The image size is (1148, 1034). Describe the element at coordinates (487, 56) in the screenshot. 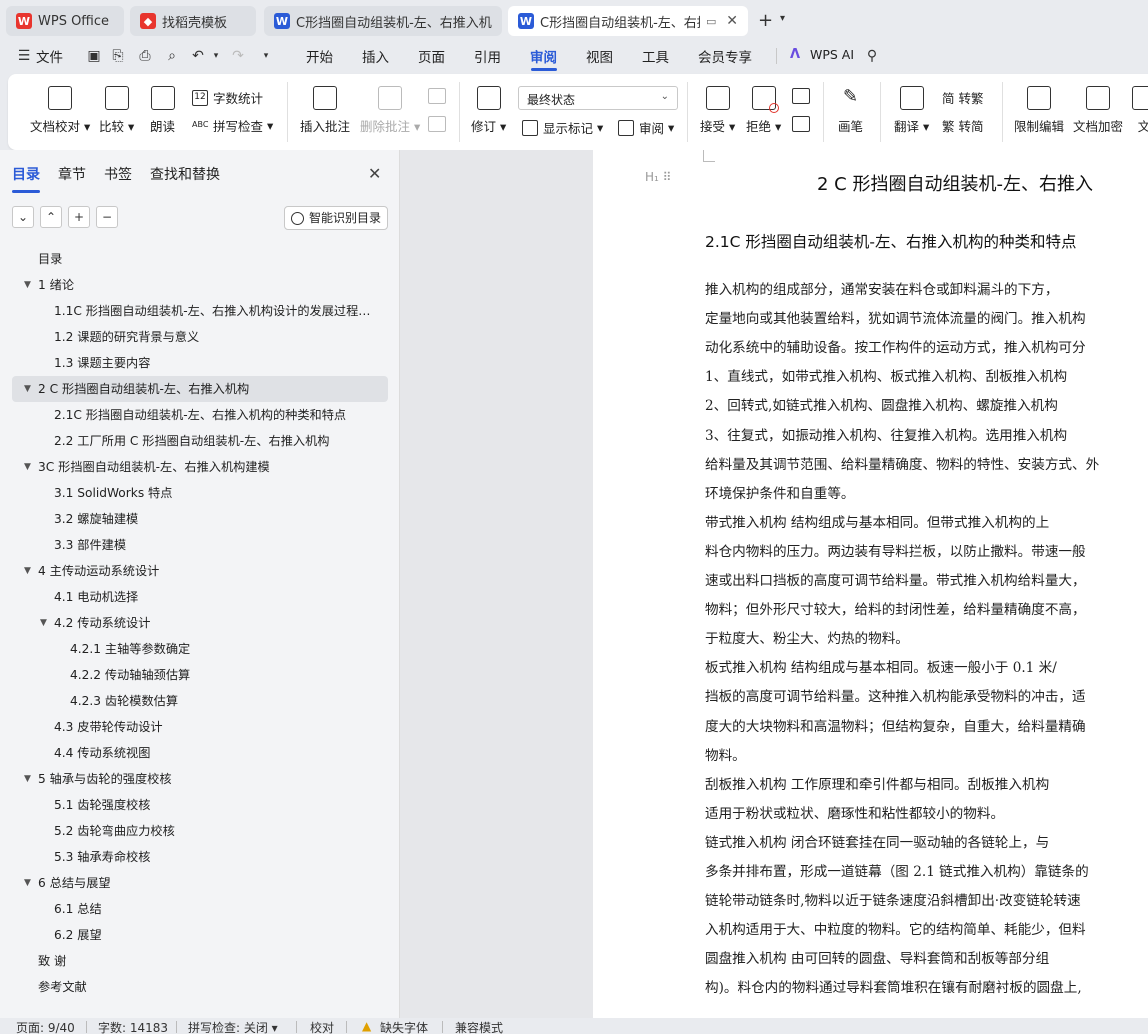

I see `menu-reference: 引用` at that location.